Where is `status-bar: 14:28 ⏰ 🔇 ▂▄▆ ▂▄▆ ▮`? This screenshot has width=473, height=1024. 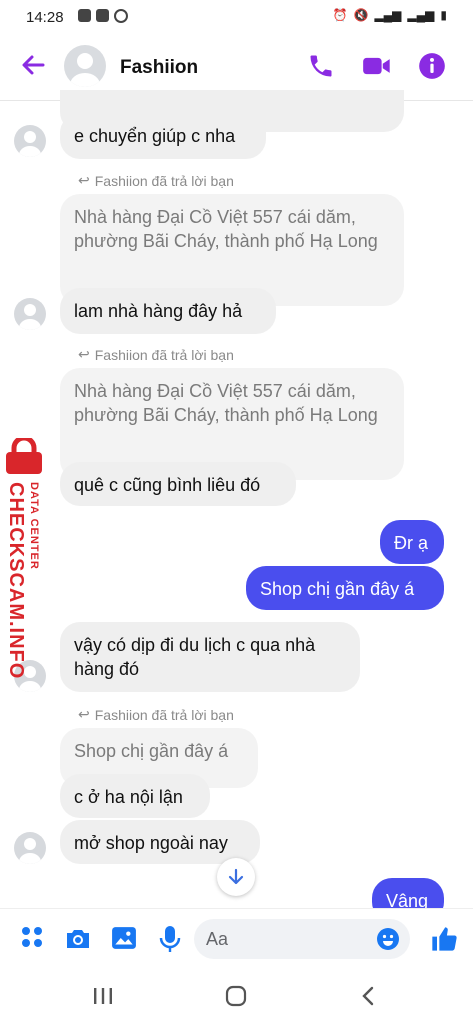
status-bar: 14:28 ⏰ 🔇 ▂▄▆ ▂▄▆ ▮ is located at coordinates (236, 18).